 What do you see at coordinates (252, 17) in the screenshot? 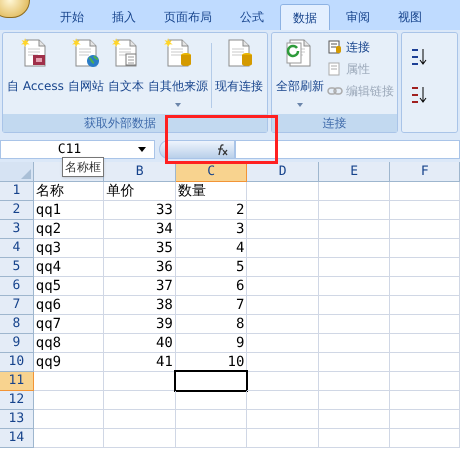
I see `ribbon-tab: 公式` at bounding box center [252, 17].